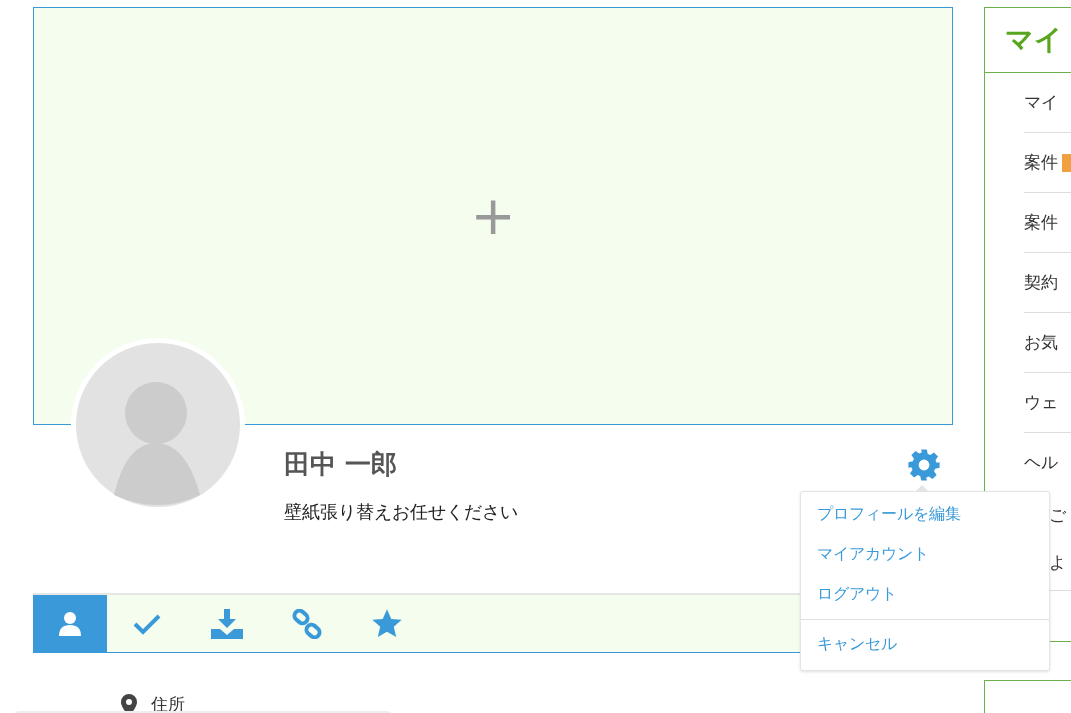 The height and width of the screenshot is (713, 1071). I want to click on sidebar-link: ご, so click(1057, 515).